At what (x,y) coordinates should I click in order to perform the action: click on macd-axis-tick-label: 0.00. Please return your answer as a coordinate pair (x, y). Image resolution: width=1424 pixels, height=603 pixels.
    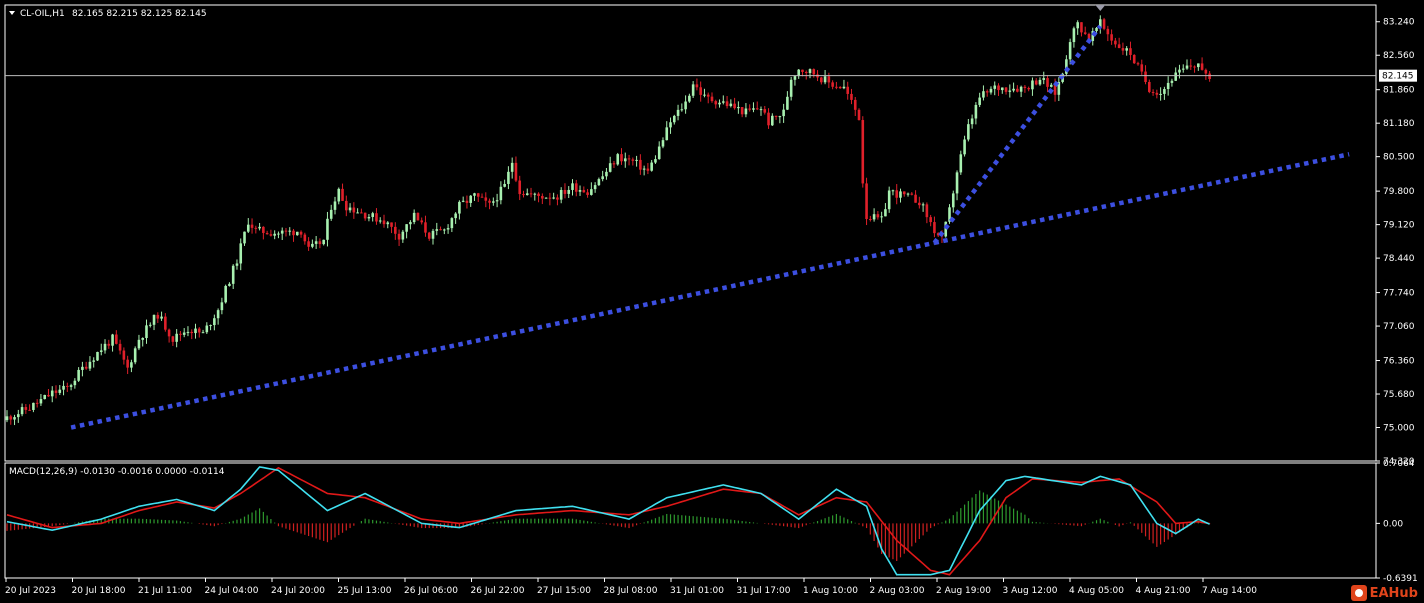
    Looking at the image, I should click on (1393, 524).